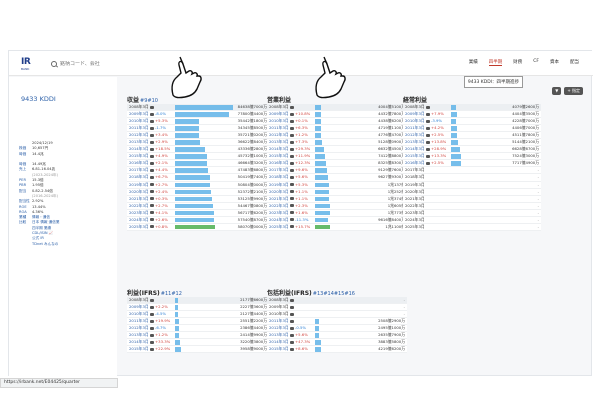 This screenshot has width=600, height=400. What do you see at coordinates (133, 100) in the screenshot?
I see `panel-title-text: 収益` at bounding box center [133, 100].